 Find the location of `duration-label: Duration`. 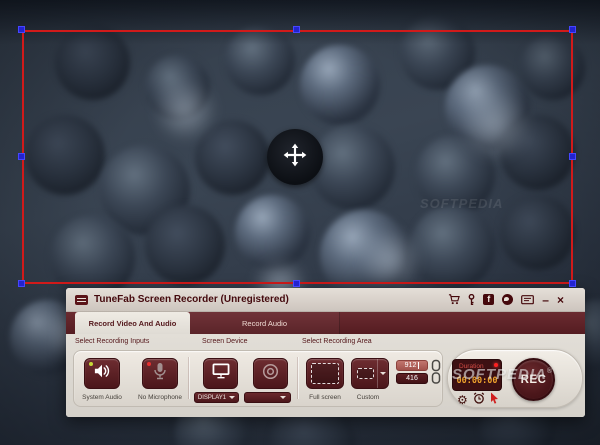

duration-label: Duration is located at coordinates (471, 366).